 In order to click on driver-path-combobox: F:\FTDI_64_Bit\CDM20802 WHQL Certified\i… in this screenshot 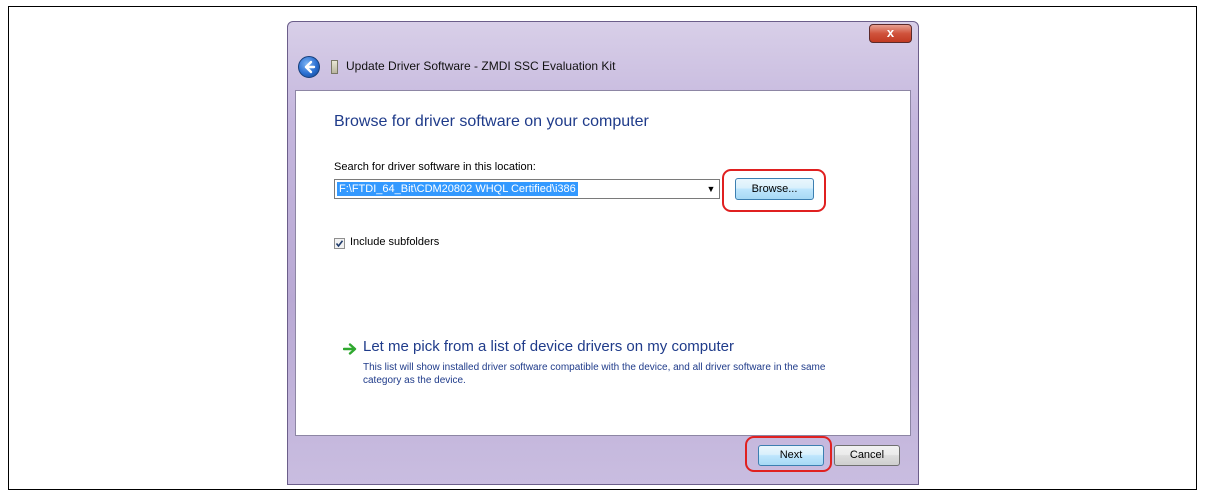, I will do `click(527, 189)`.